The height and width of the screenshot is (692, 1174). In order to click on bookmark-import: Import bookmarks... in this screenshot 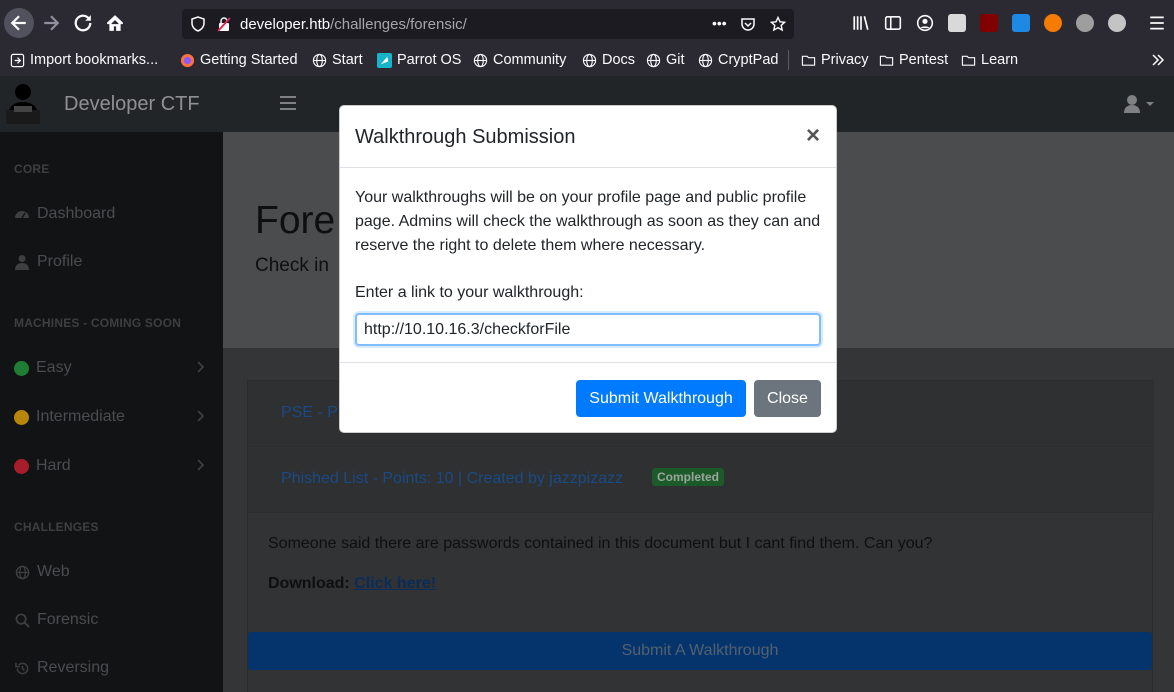, I will do `click(84, 60)`.